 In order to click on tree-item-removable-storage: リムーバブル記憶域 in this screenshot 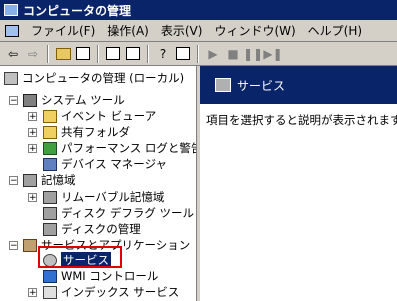, I will do `click(103, 197)`.